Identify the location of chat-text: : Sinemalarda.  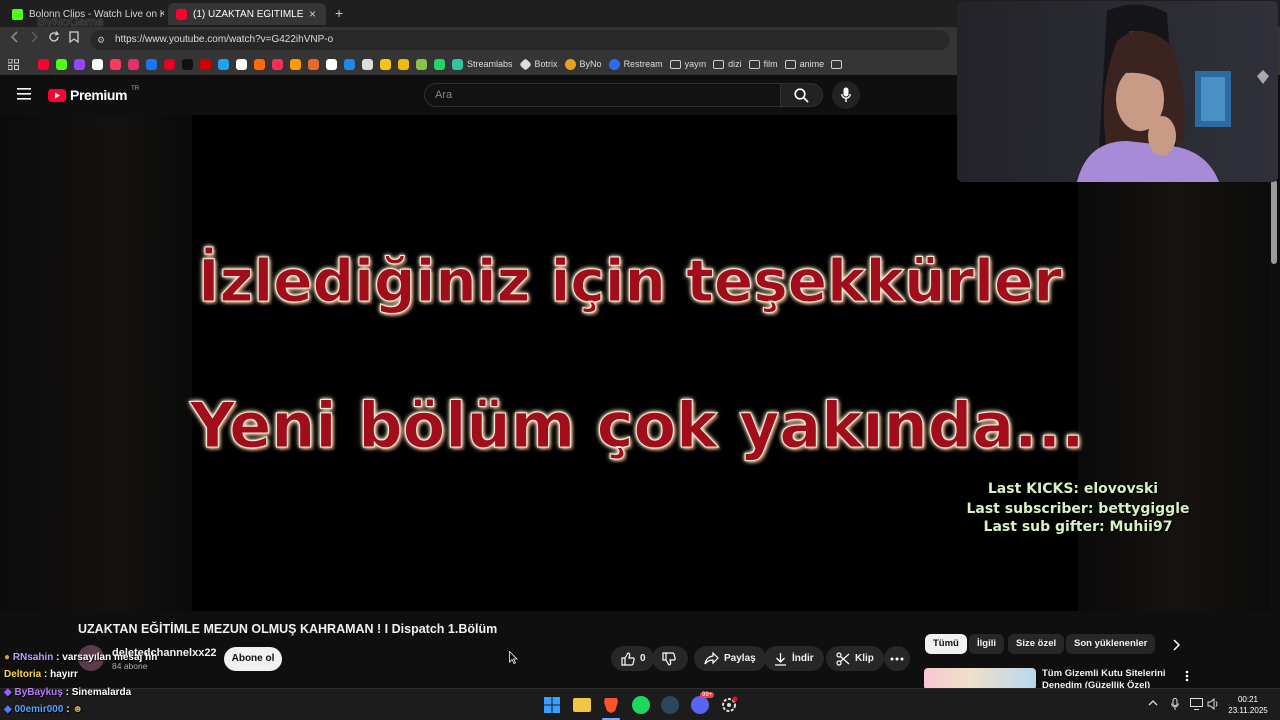
(97, 692).